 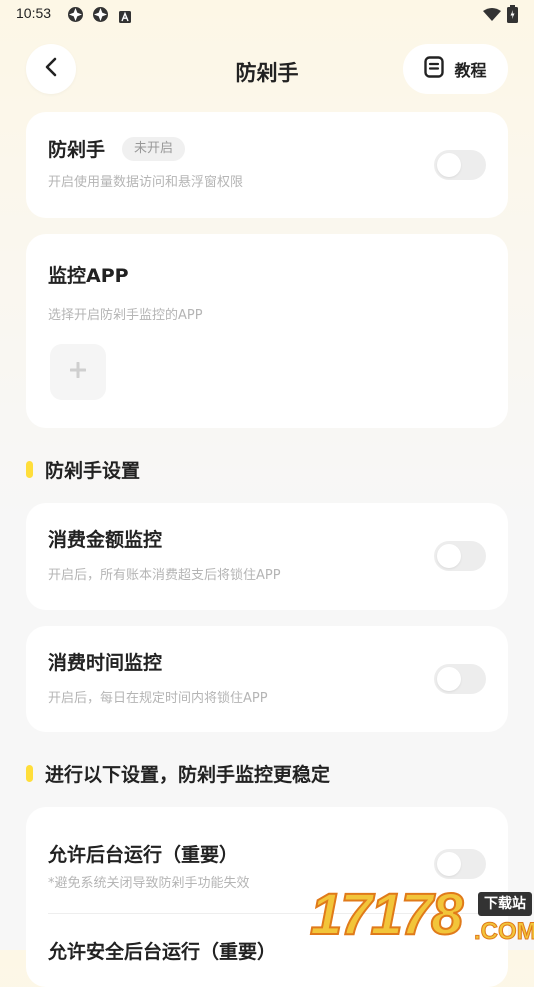 I want to click on time-monitor-card: 消费时间监控 开启后，每日在规定时间内将锁住APP, so click(x=267, y=679).